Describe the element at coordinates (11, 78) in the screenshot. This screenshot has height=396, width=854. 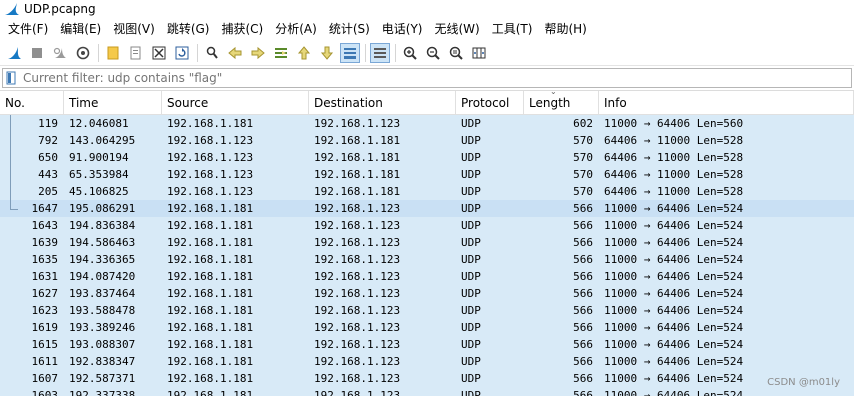
I see `bookmark-icon` at that location.